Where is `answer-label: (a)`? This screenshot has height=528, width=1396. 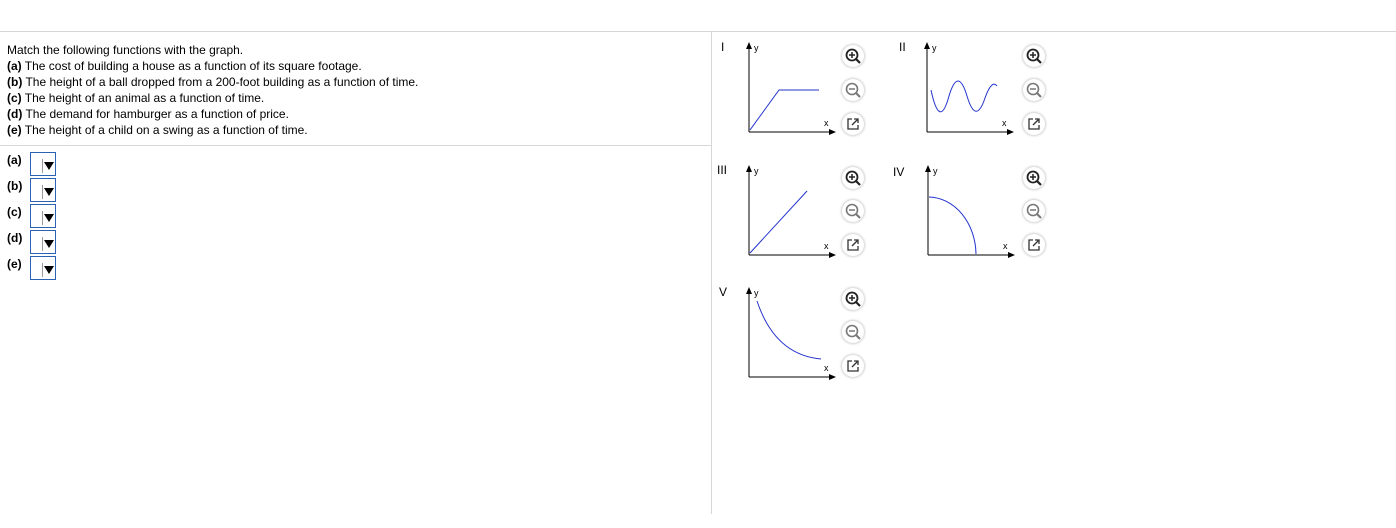
answer-label: (a) is located at coordinates (14, 160).